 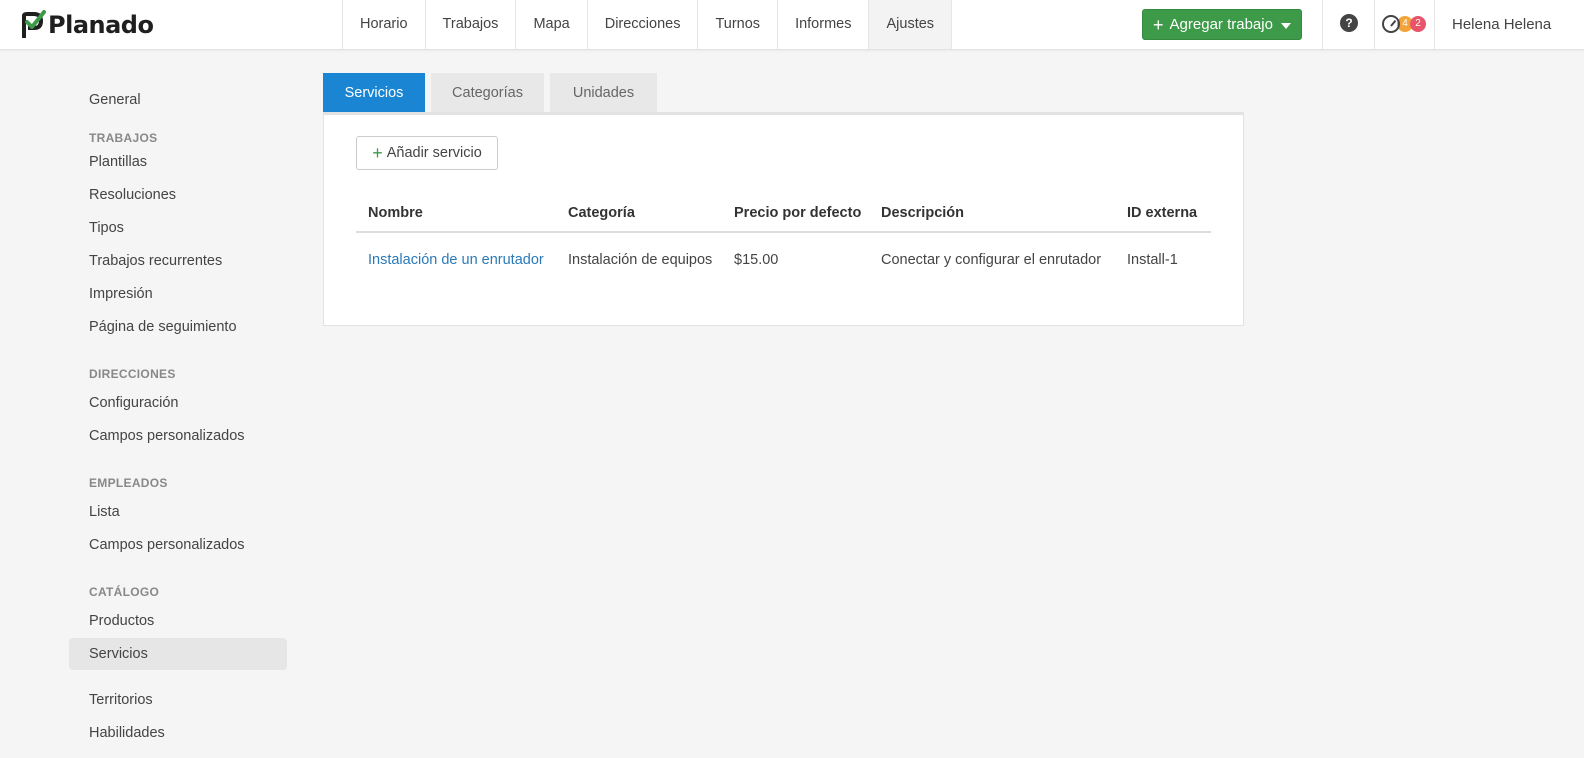 What do you see at coordinates (123, 138) in the screenshot?
I see `sidebar-heading-trabajos: TRABAJOS` at bounding box center [123, 138].